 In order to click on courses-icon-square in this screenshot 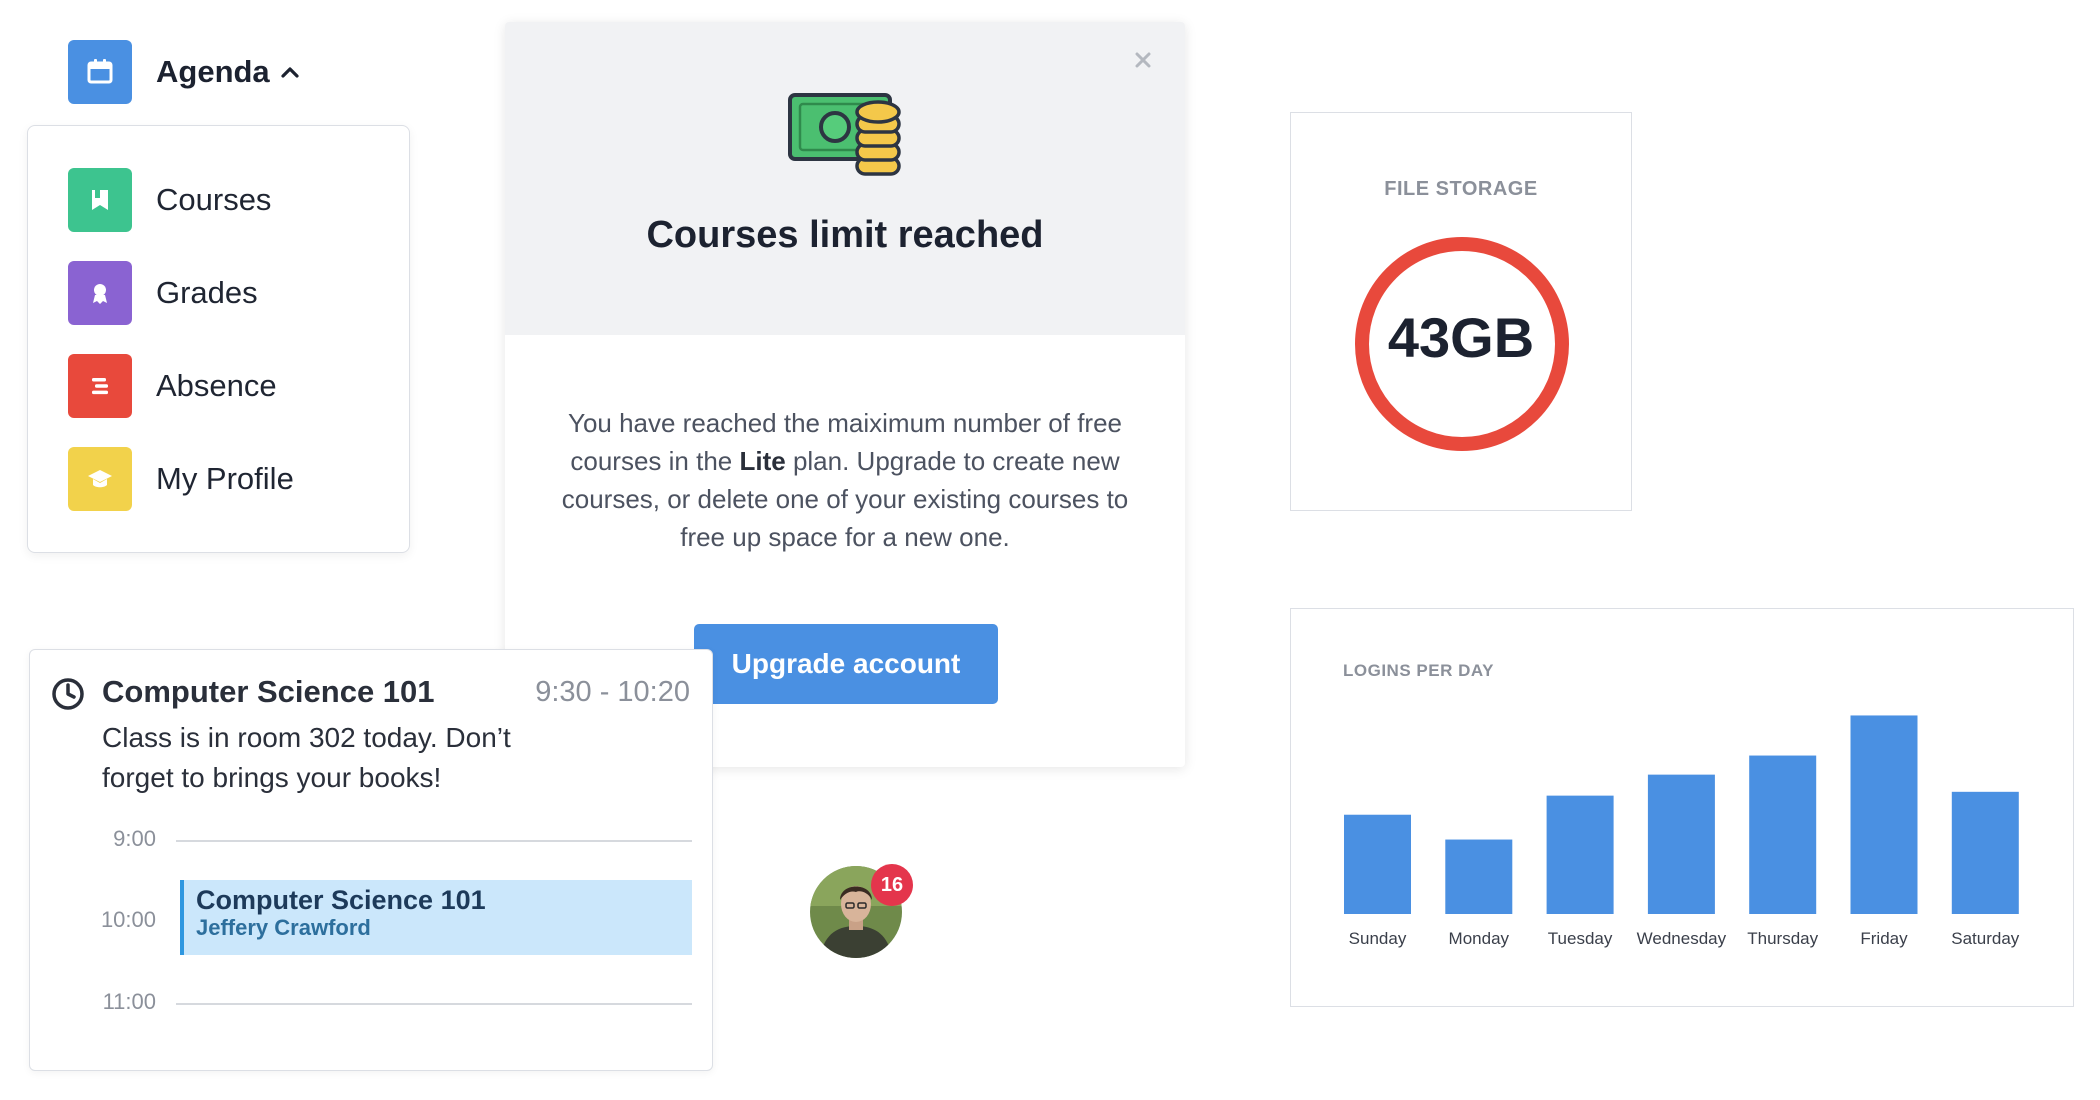, I will do `click(100, 200)`.